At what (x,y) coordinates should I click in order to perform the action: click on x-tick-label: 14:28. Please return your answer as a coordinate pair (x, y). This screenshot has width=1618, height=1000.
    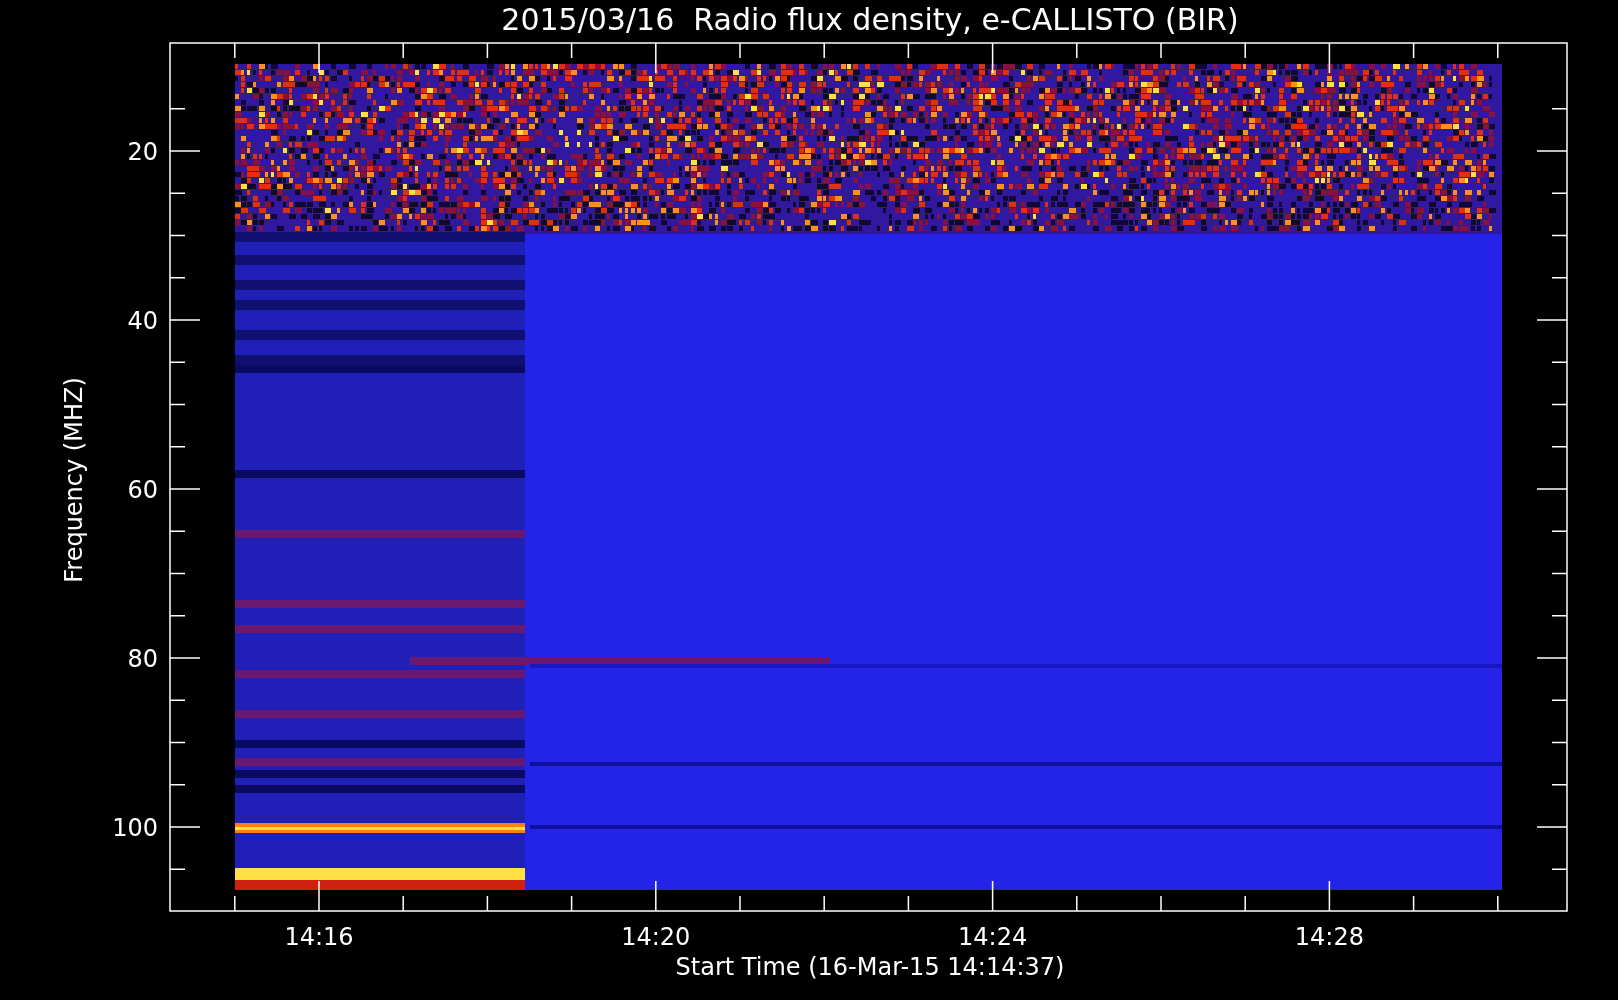
    Looking at the image, I should click on (1329, 937).